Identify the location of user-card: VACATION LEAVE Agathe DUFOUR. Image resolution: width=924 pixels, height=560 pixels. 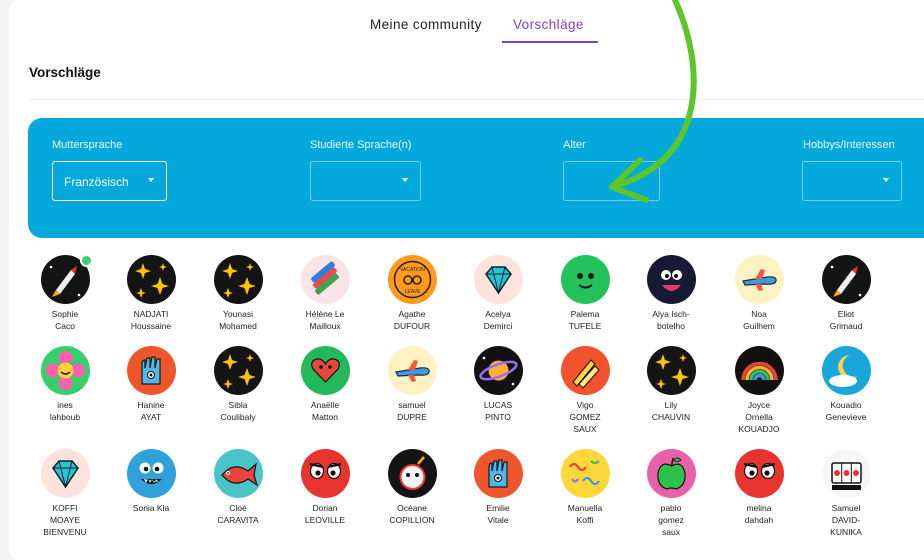
(412, 293).